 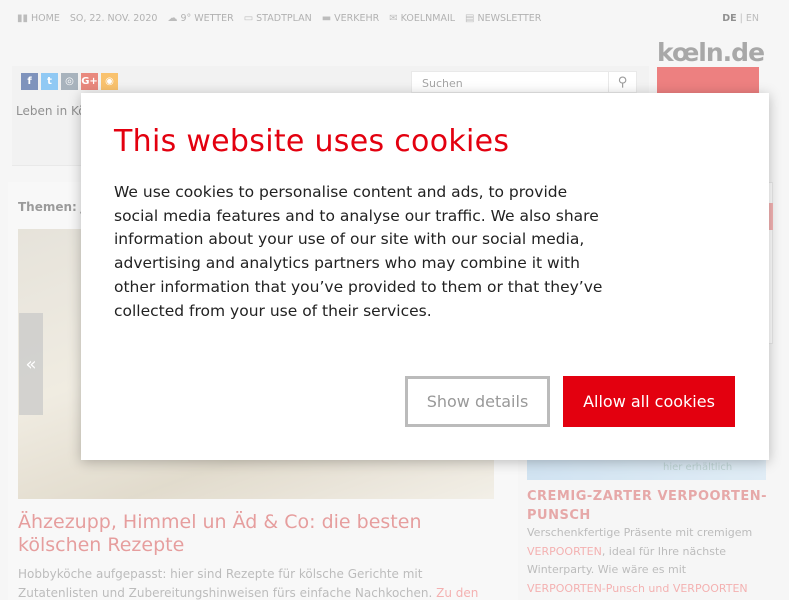 I want to click on show-details-button: Show details, so click(x=477, y=401).